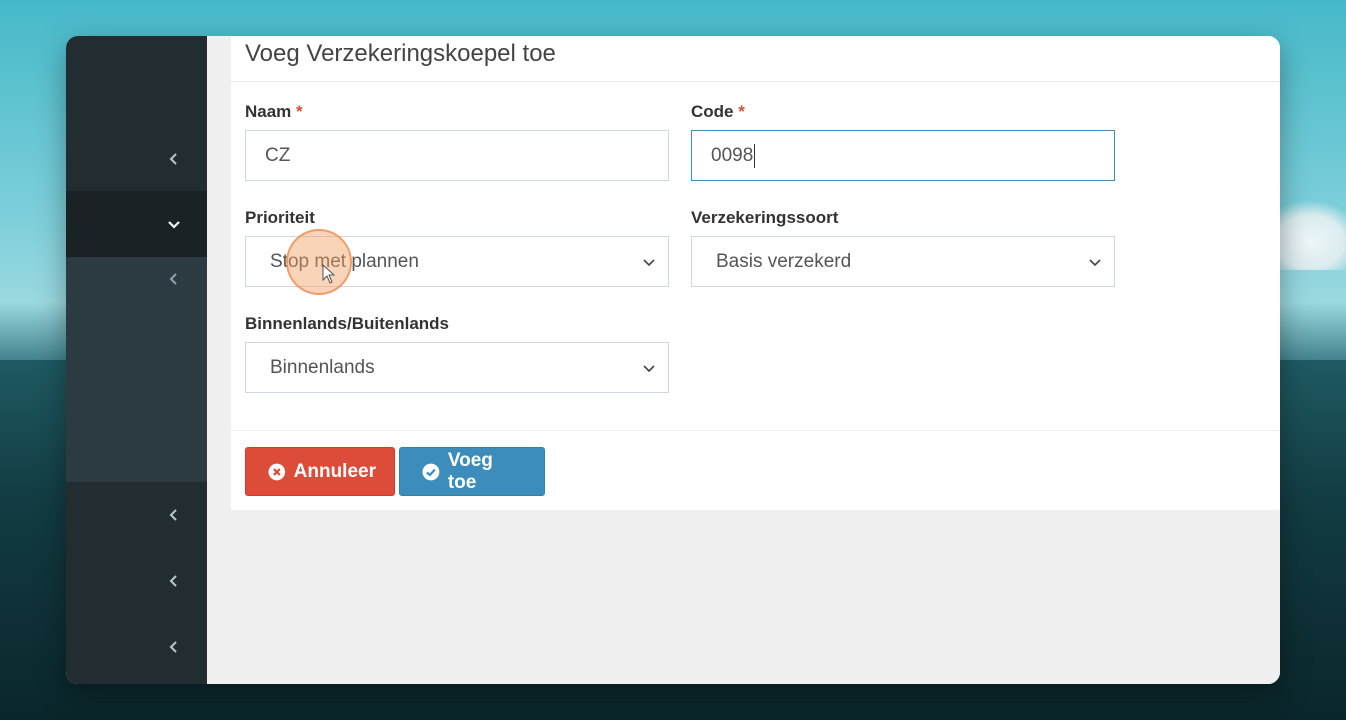 Image resolution: width=1346 pixels, height=720 pixels. What do you see at coordinates (903, 261) in the screenshot?
I see `verzekeringssoort-select: Basis verzekerd` at bounding box center [903, 261].